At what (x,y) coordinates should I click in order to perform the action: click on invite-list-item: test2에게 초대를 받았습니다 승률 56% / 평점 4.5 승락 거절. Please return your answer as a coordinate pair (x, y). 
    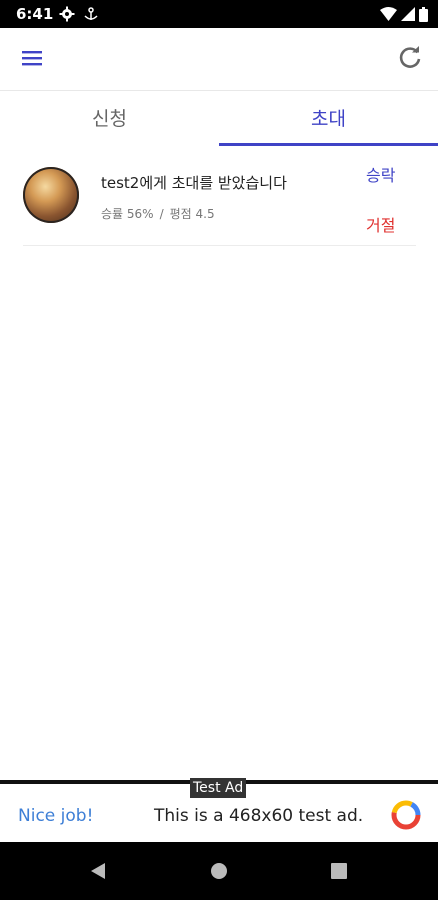
    Looking at the image, I should click on (219, 197).